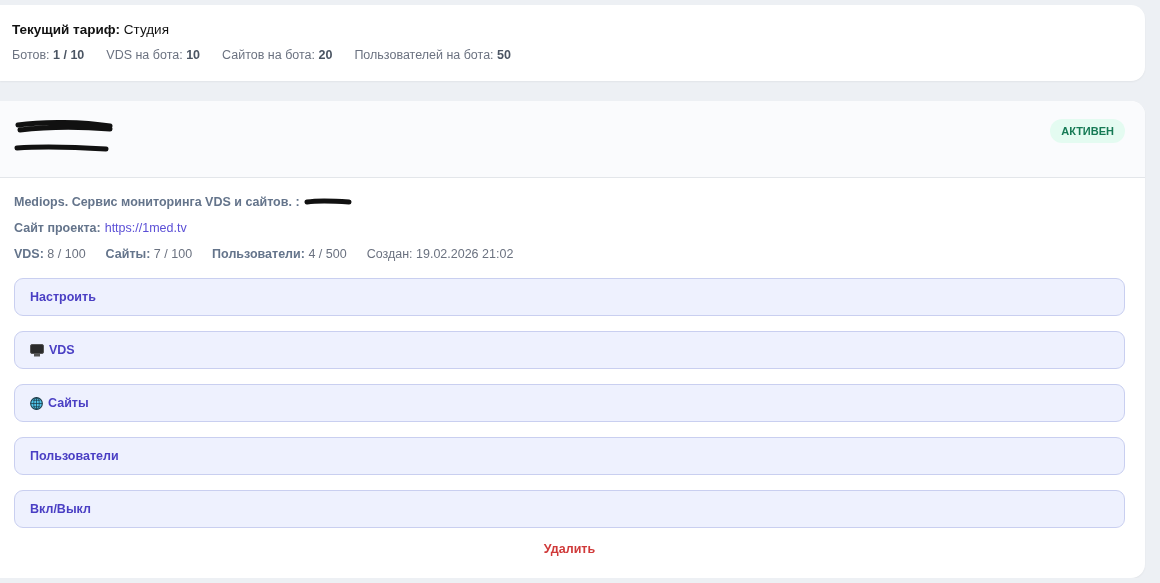 The image size is (1160, 583). I want to click on stat-label: Пользователи:, so click(258, 254).